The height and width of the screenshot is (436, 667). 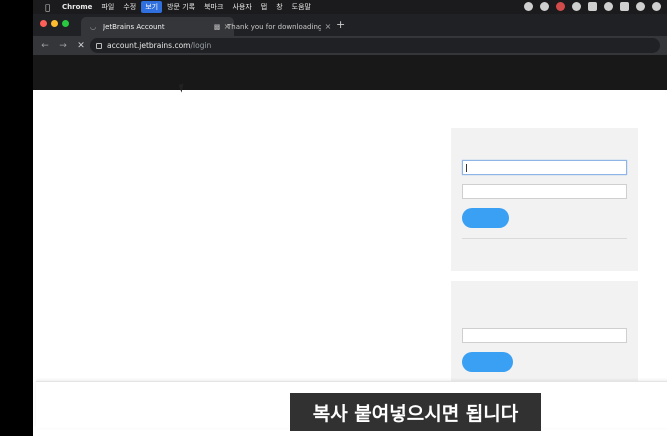 I want to click on status-icons, so click(x=592, y=6).